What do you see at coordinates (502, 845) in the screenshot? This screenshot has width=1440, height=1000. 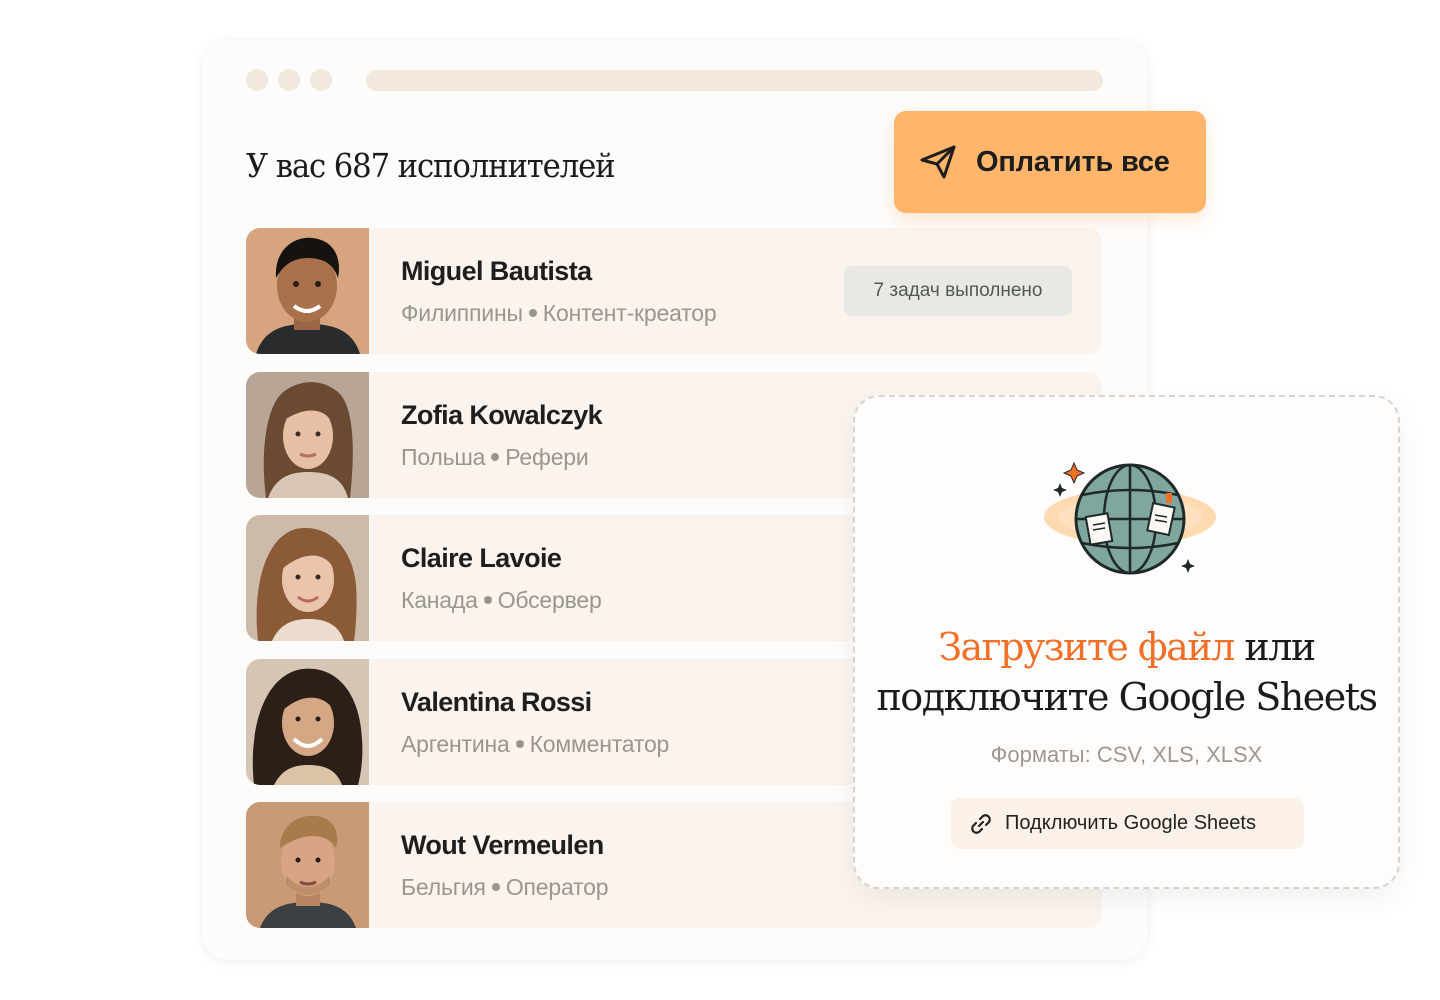 I see `contractor-name: Wout Vermeulen` at bounding box center [502, 845].